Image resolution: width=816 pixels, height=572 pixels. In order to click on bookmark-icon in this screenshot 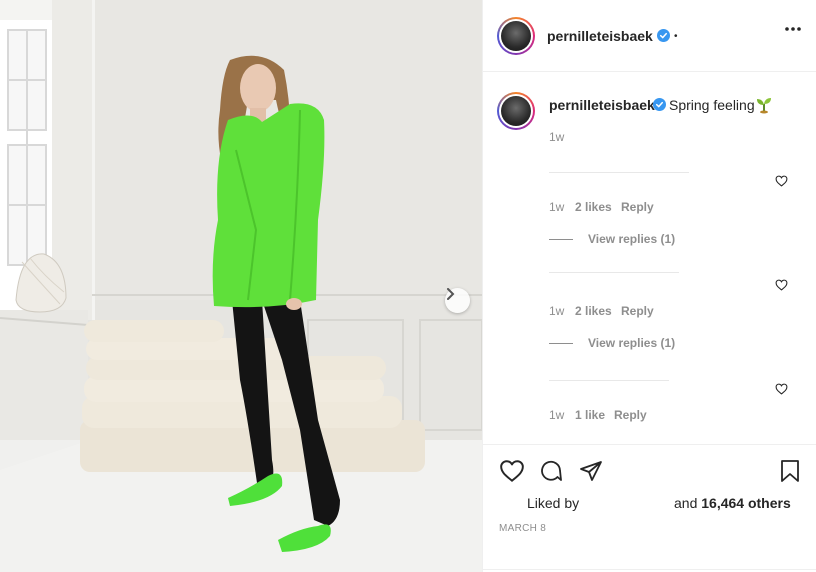, I will do `click(790, 471)`.